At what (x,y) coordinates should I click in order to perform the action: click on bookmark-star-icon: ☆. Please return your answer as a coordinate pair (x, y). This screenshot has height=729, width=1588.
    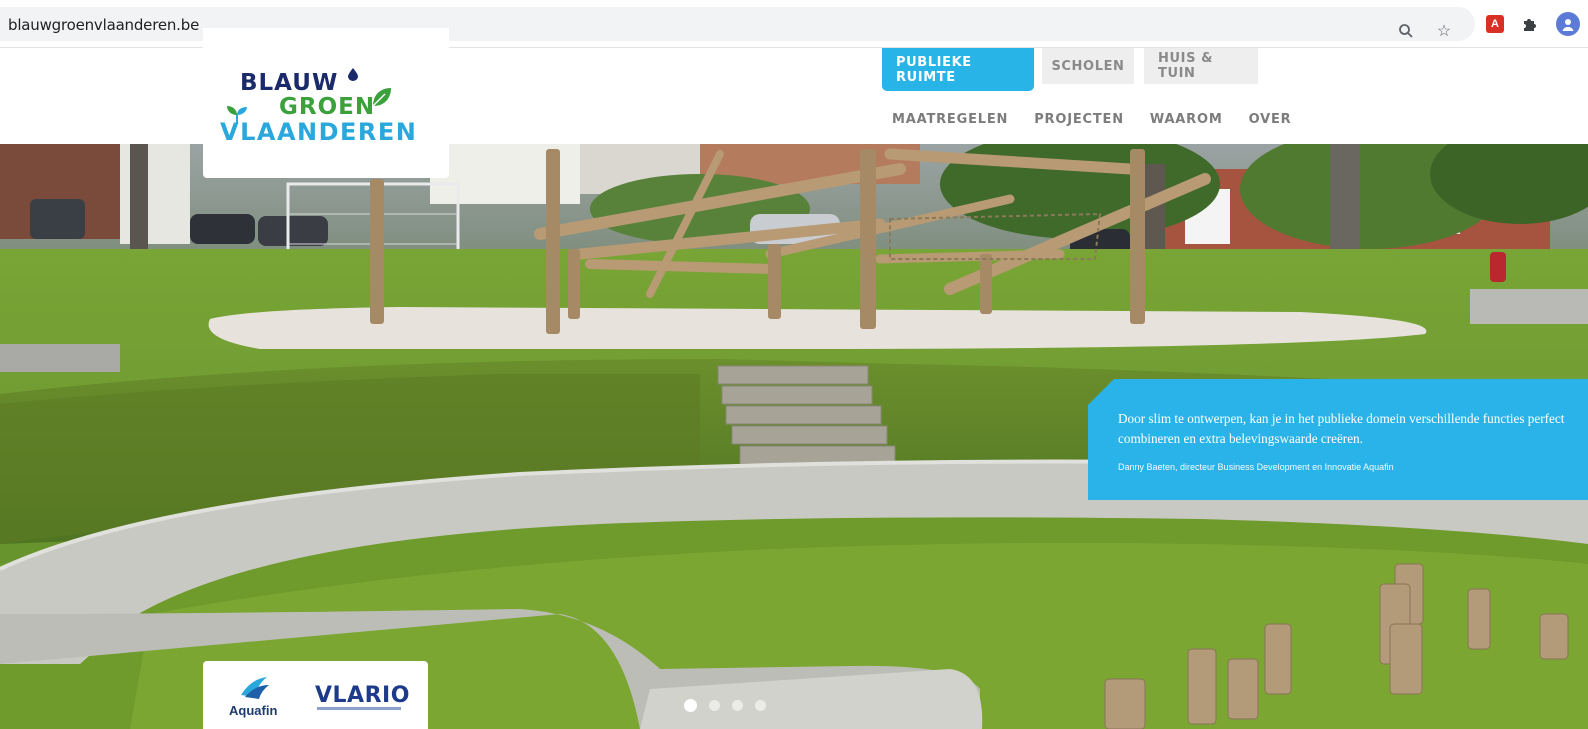
    Looking at the image, I should click on (1444, 31).